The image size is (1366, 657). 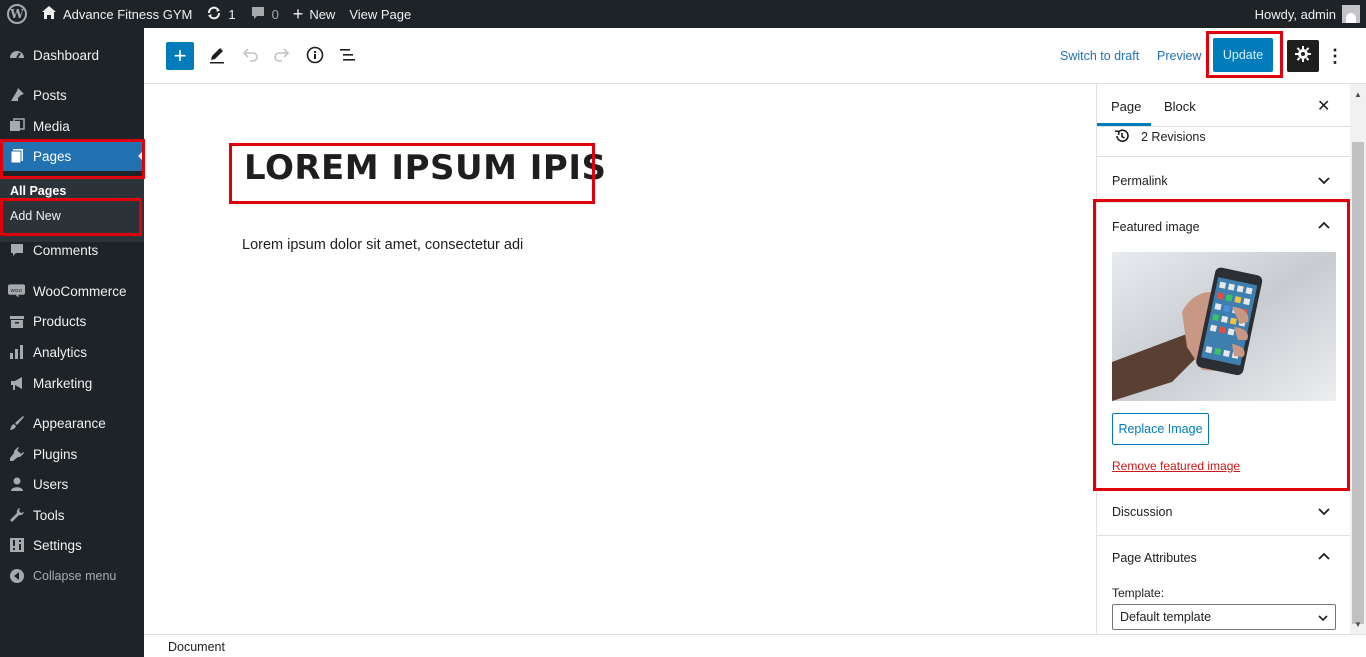 What do you see at coordinates (755, 56) in the screenshot?
I see `editor-header-toolbar: + Switch to draft Preview` at bounding box center [755, 56].